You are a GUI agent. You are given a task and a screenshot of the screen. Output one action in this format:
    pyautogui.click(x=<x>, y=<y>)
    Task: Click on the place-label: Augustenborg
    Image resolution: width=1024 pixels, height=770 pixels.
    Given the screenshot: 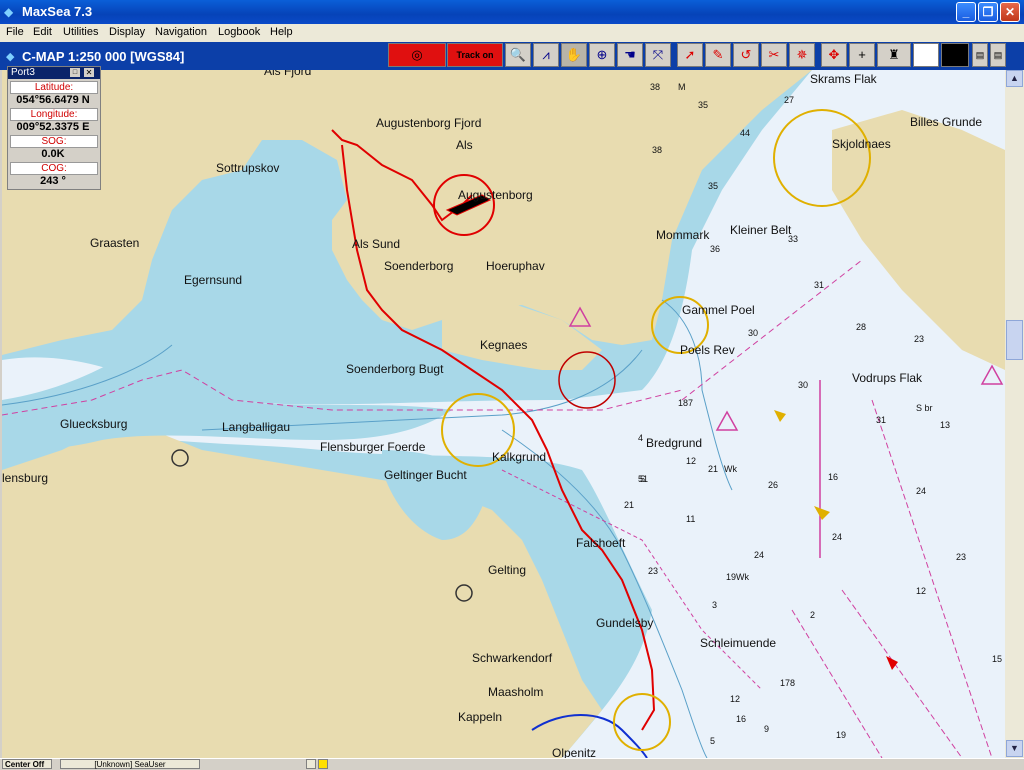 What is the action you would take?
    pyautogui.click(x=495, y=195)
    